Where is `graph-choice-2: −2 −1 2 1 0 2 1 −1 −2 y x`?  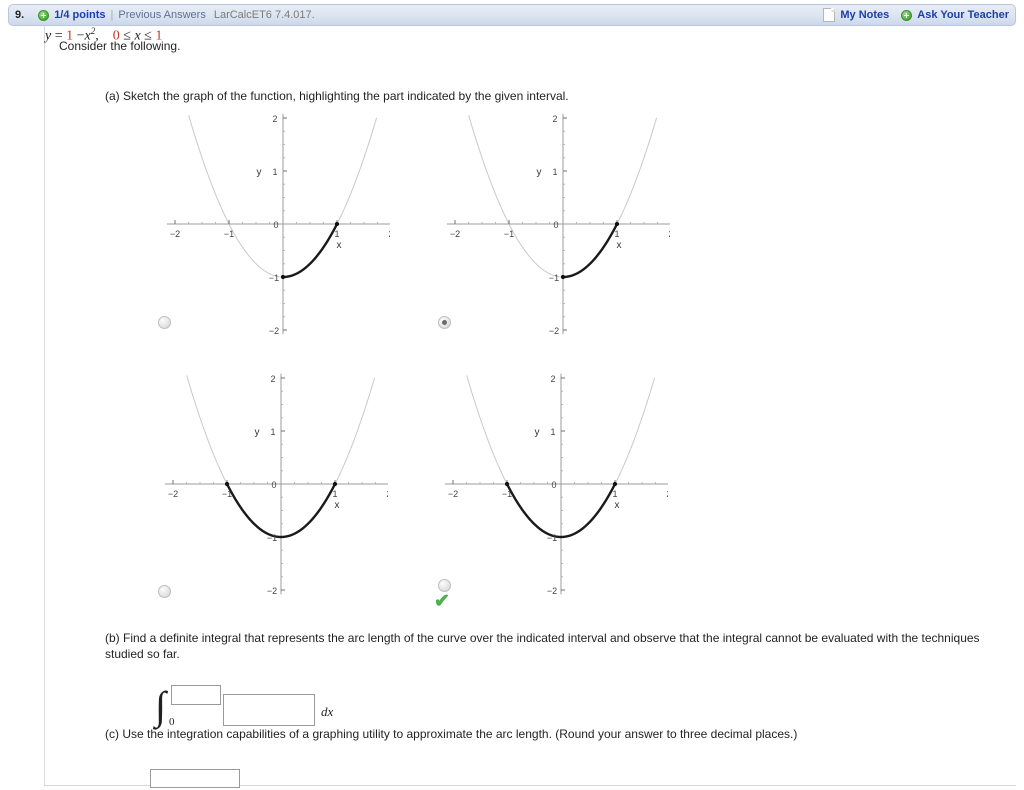 graph-choice-2: −2 −1 2 1 0 2 1 −1 −2 y x is located at coordinates (555, 220).